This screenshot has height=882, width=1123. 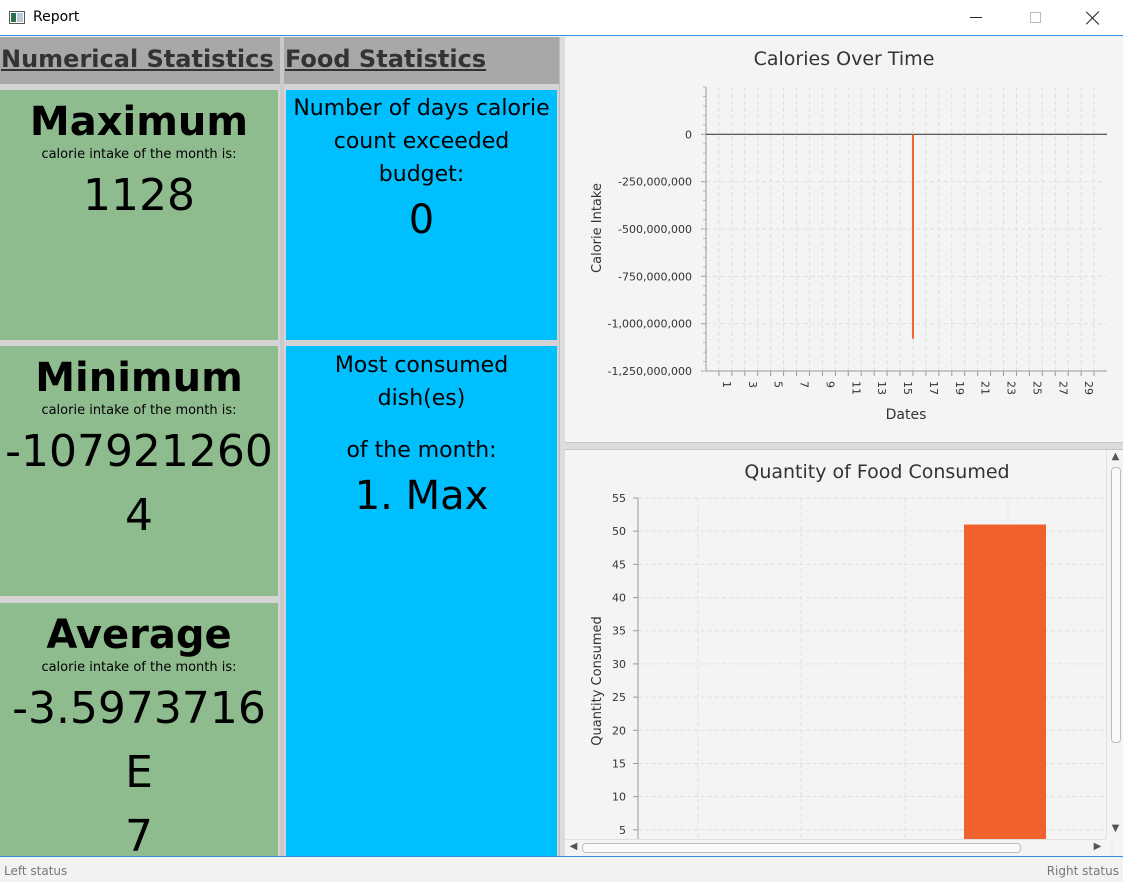 I want to click on minimum-value-line-2: 4, so click(x=139, y=515).